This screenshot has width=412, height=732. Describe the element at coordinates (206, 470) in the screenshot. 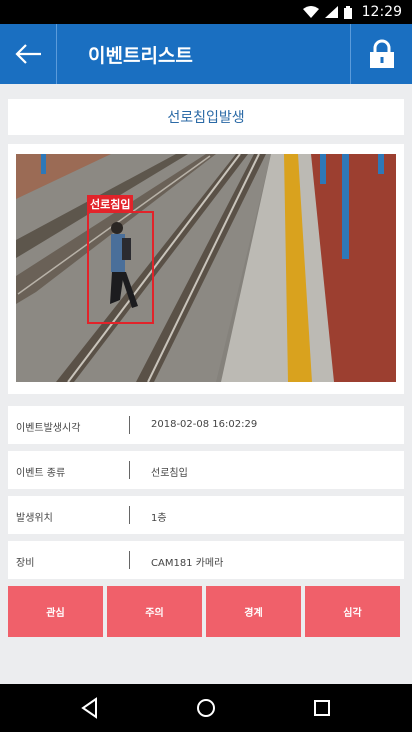

I see `info-row-type: 이벤트 종류 선로침입` at that location.